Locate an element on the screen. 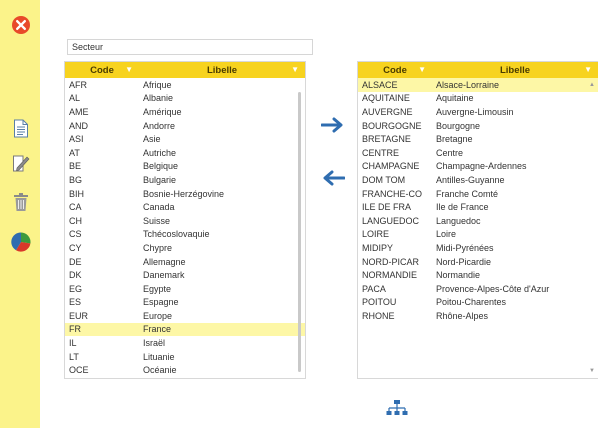 The width and height of the screenshot is (598, 428). table-row: OCE Océanie is located at coordinates (185, 370).